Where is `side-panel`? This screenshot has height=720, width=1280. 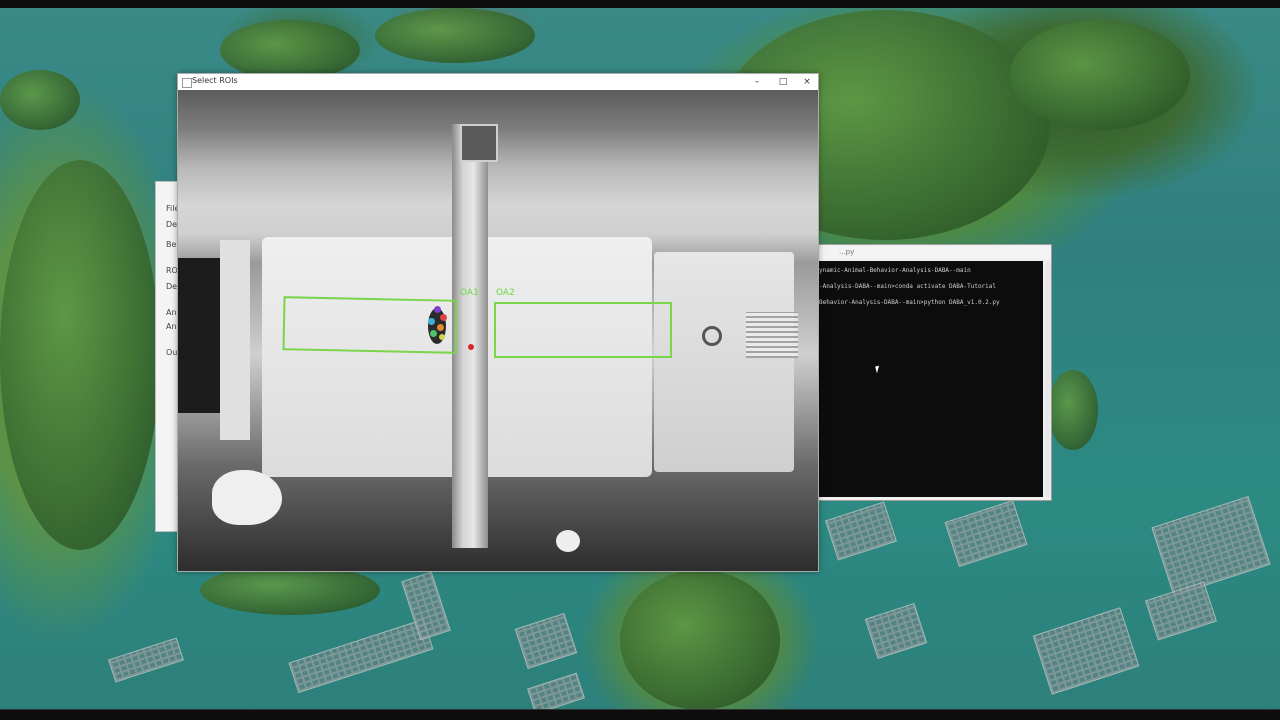
side-panel is located at coordinates (235, 340).